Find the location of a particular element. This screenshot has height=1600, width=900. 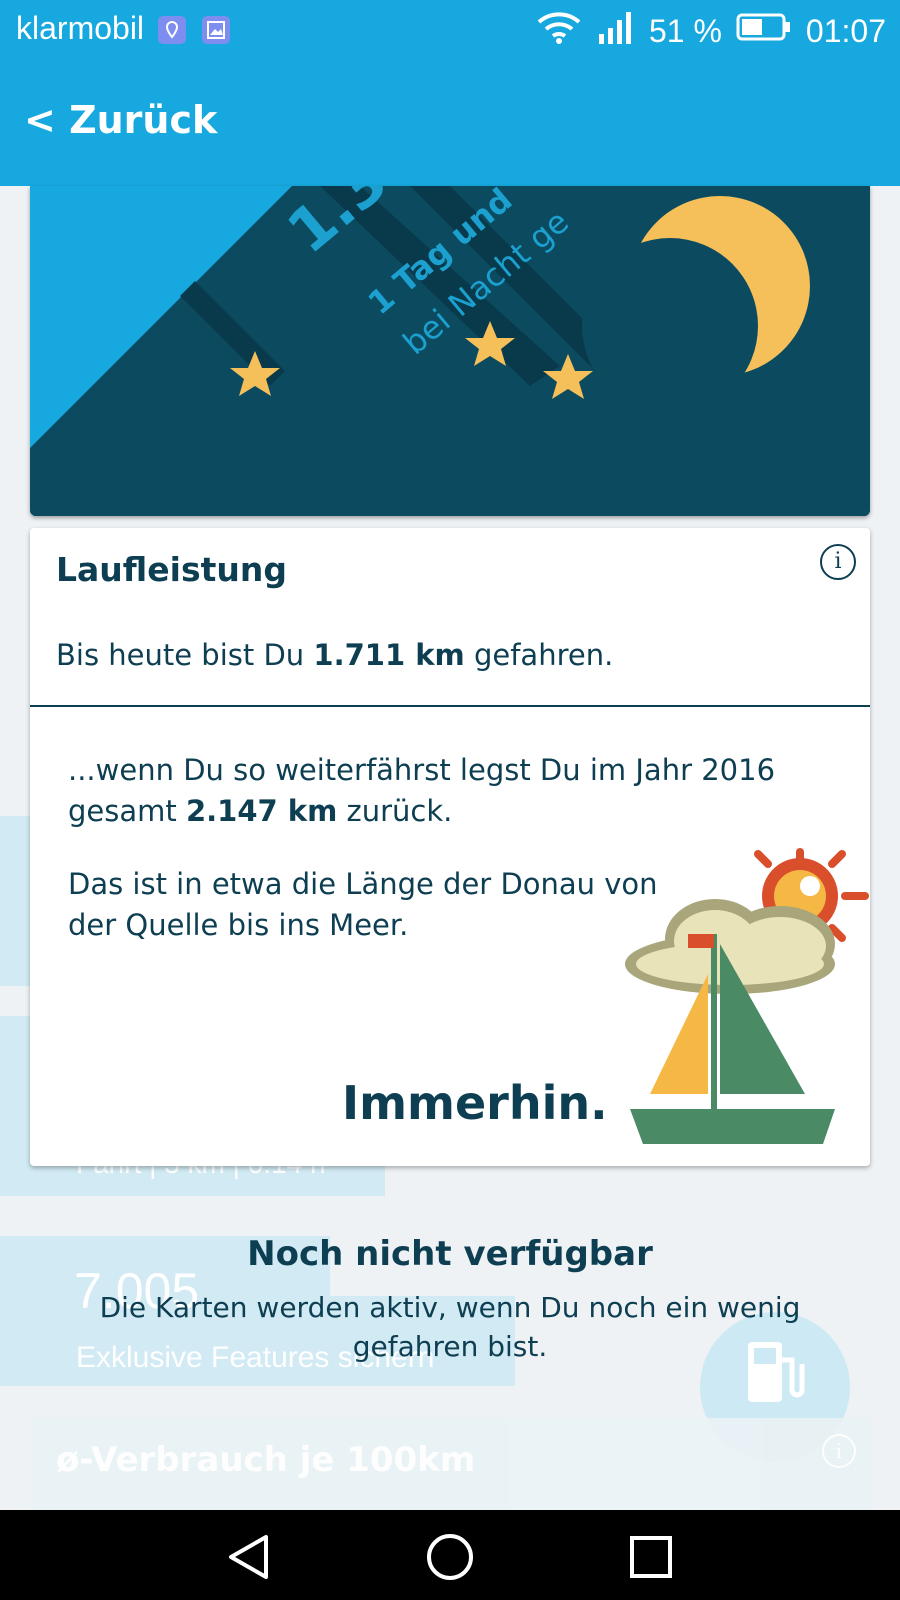

app-bar: < Zurück is located at coordinates (450, 124).